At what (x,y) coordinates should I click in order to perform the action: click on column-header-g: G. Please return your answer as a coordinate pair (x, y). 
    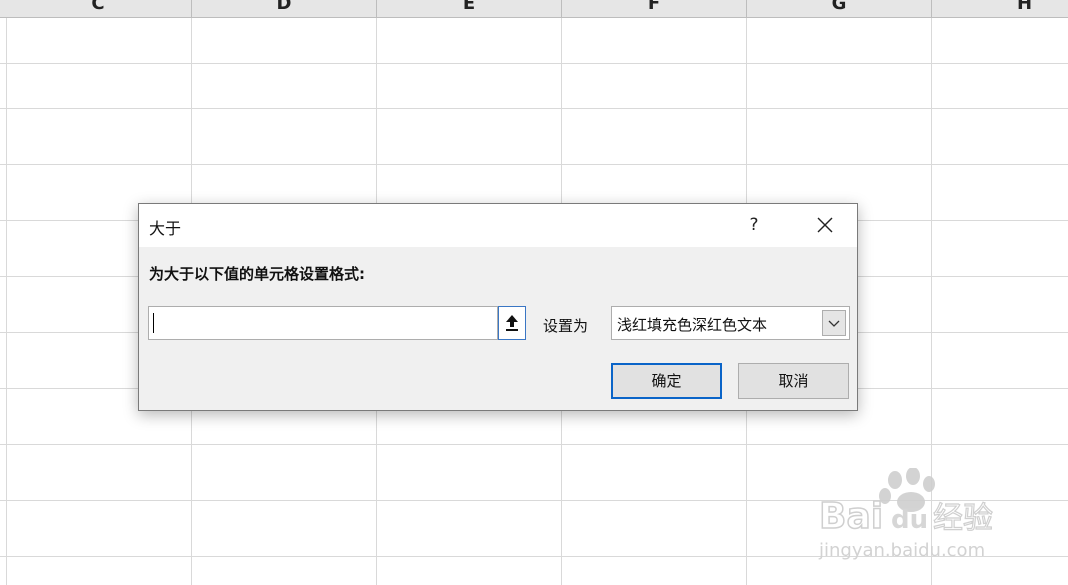
    Looking at the image, I should click on (839, 8).